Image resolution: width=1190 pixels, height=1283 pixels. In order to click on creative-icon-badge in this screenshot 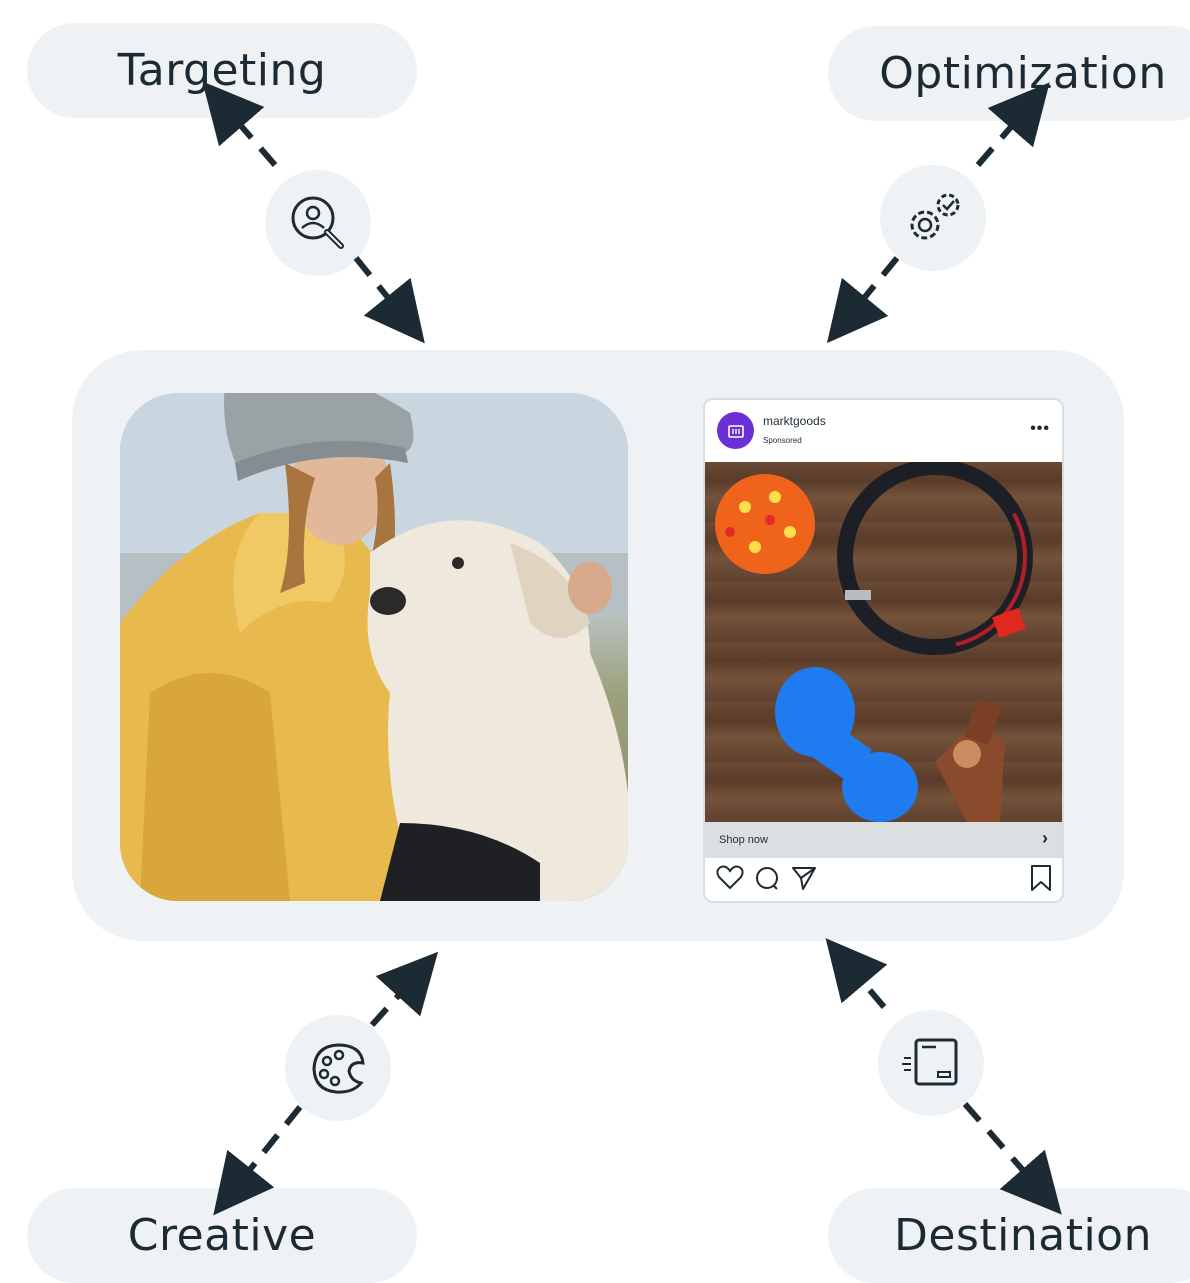, I will do `click(338, 1068)`.